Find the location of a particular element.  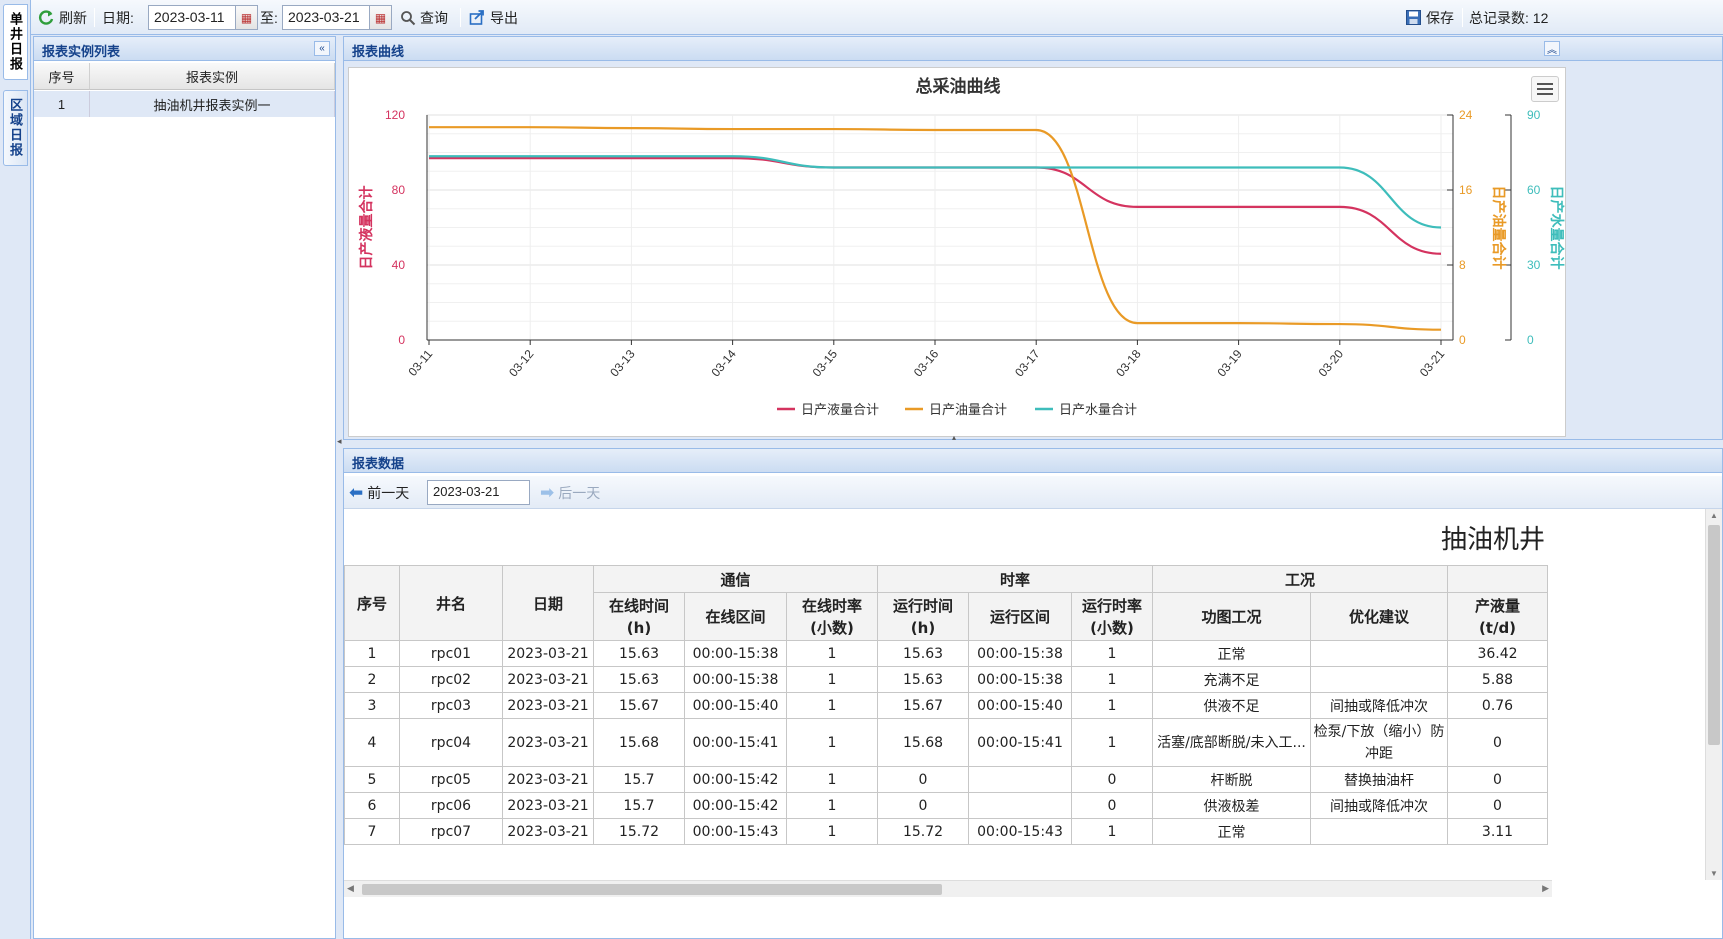

column-header-instance: 报表实例 is located at coordinates (212, 76).